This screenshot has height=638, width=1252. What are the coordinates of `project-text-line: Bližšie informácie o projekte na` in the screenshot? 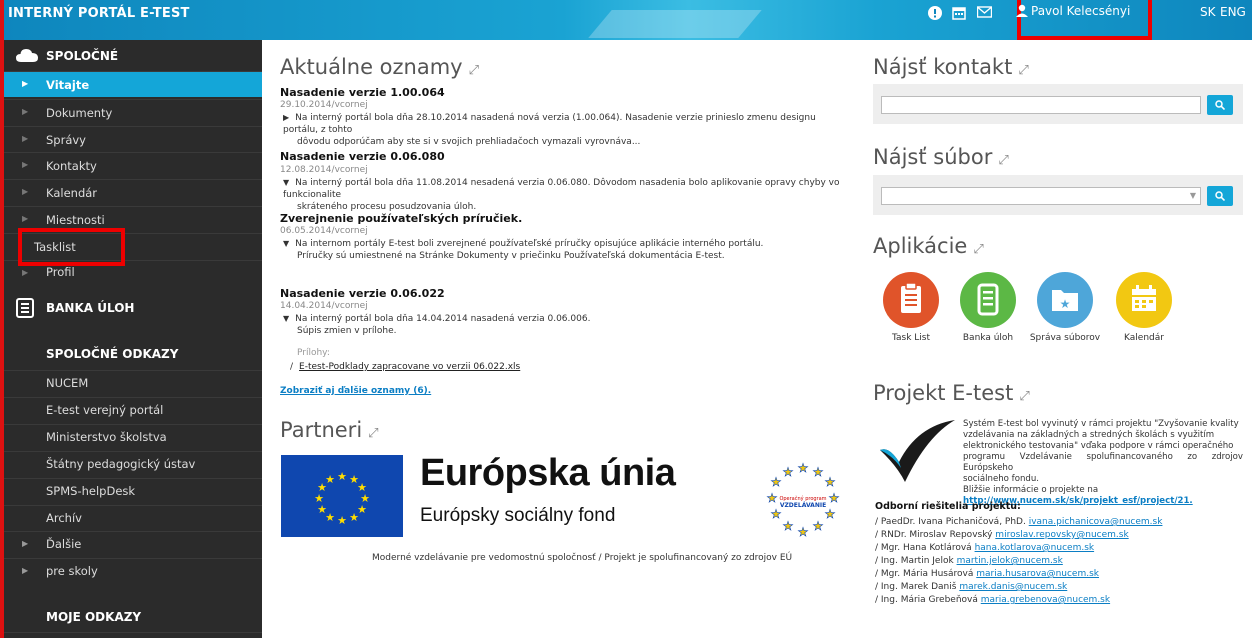 It's located at (1031, 490).